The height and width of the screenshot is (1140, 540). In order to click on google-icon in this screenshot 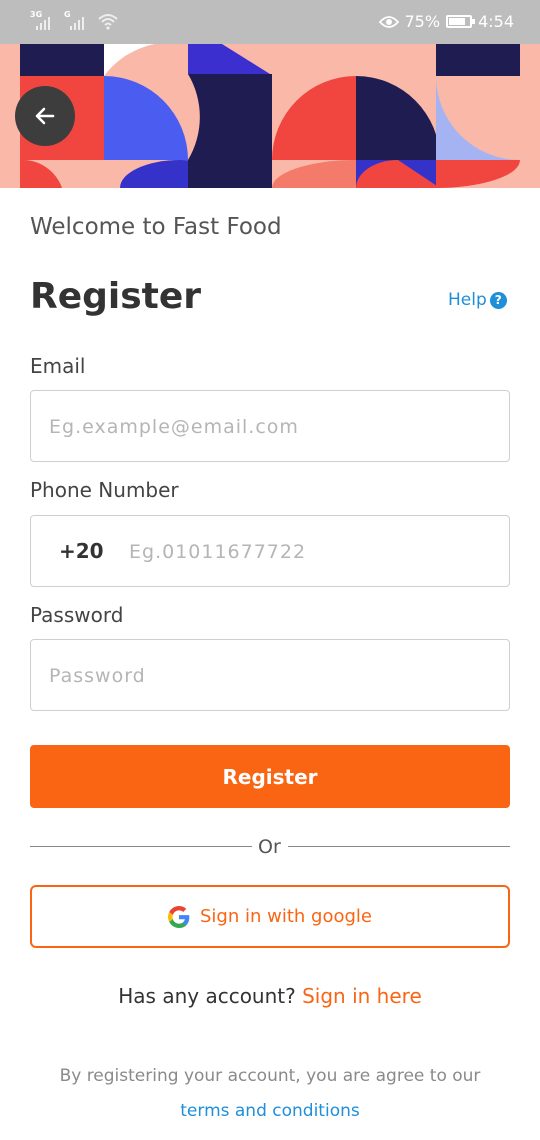, I will do `click(179, 916)`.